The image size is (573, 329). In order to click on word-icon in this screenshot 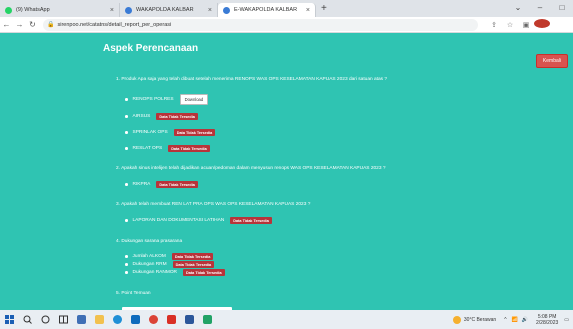, I will do `click(189, 319)`.